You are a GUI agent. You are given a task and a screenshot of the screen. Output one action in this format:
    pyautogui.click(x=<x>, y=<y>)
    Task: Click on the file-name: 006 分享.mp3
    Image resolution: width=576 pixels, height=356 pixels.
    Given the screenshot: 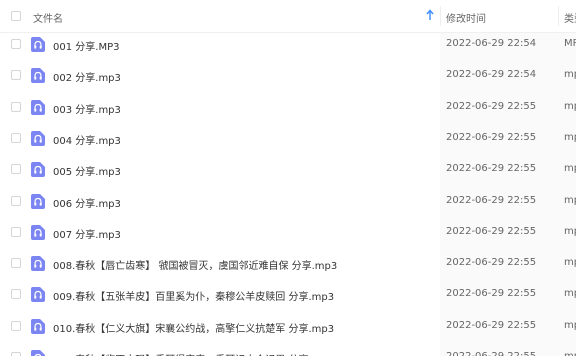 What is the action you would take?
    pyautogui.click(x=87, y=202)
    